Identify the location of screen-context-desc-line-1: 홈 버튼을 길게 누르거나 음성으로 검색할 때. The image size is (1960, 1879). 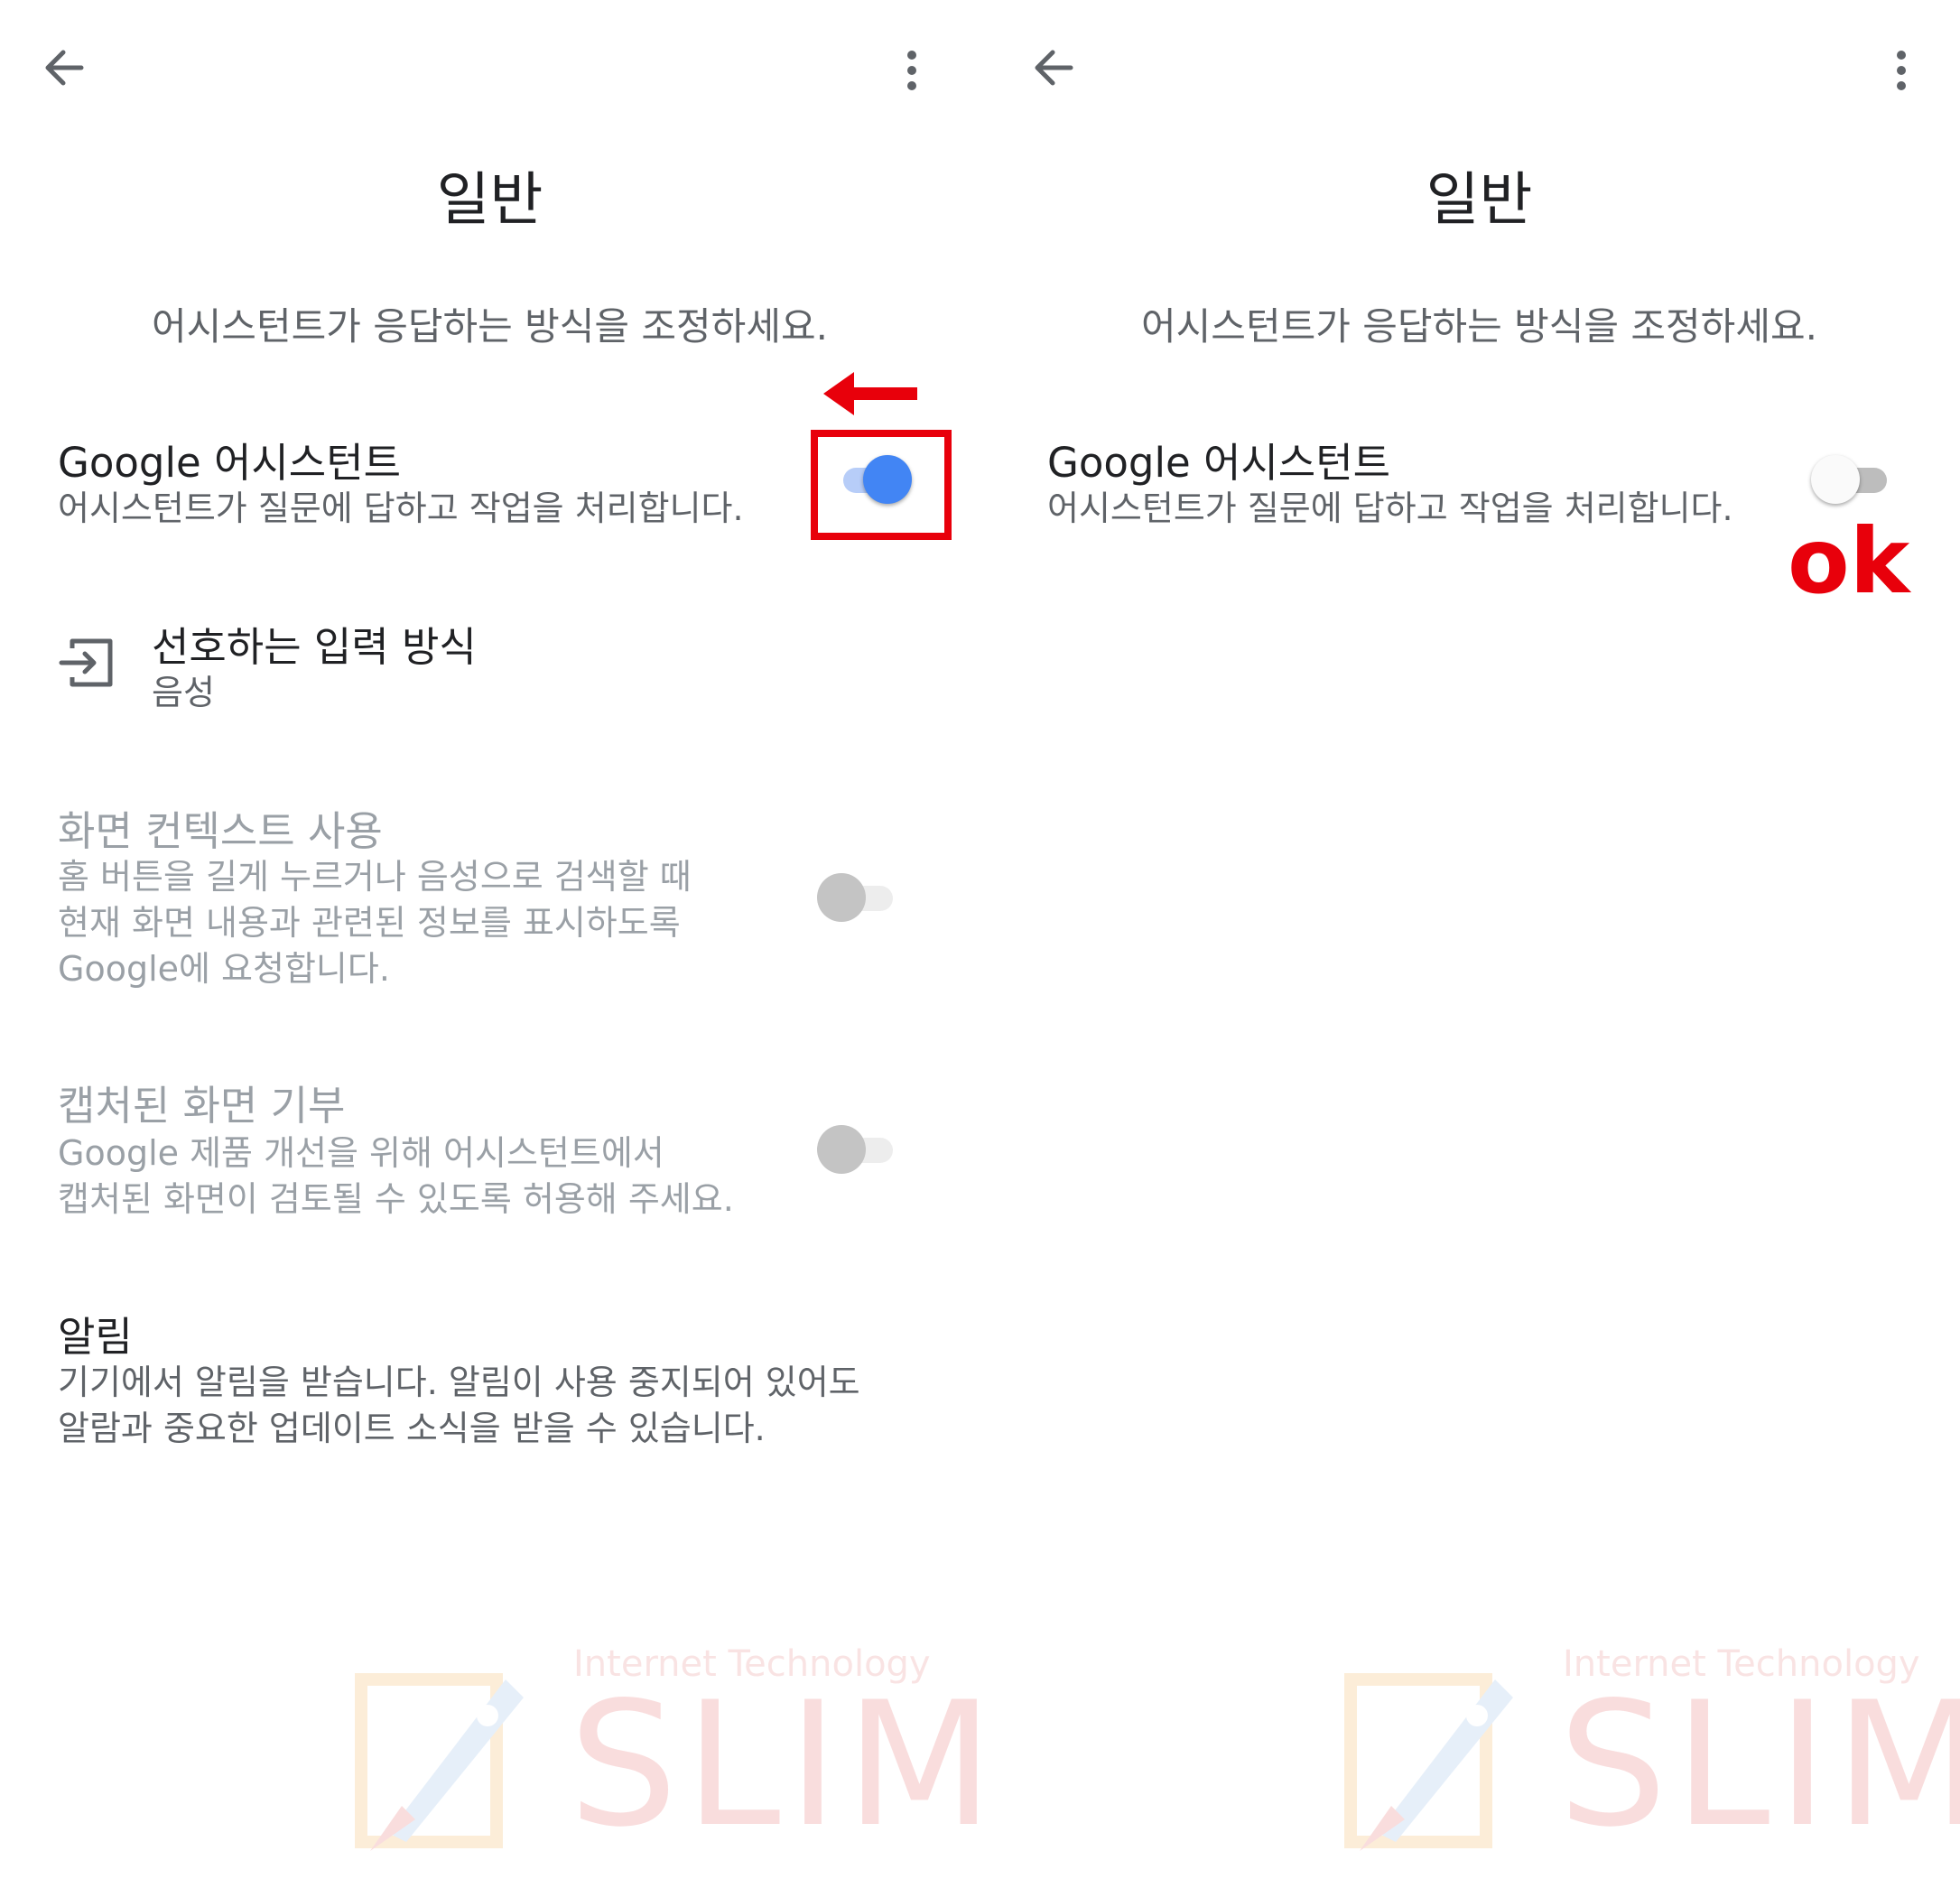
(375, 877).